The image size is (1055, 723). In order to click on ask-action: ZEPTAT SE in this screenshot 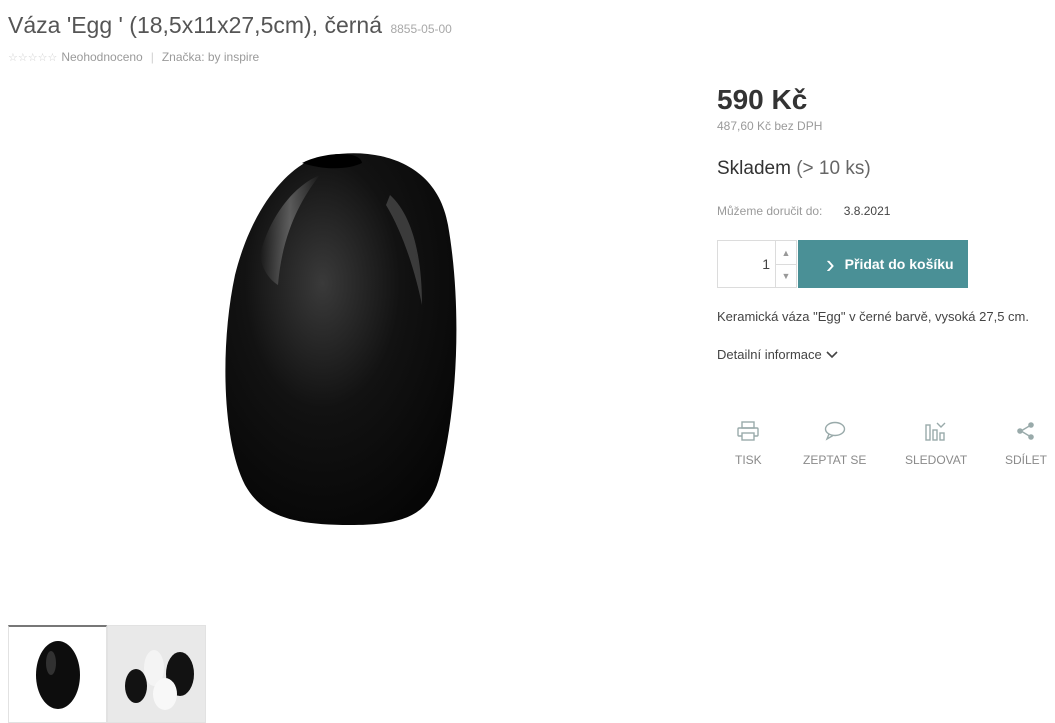, I will do `click(834, 443)`.